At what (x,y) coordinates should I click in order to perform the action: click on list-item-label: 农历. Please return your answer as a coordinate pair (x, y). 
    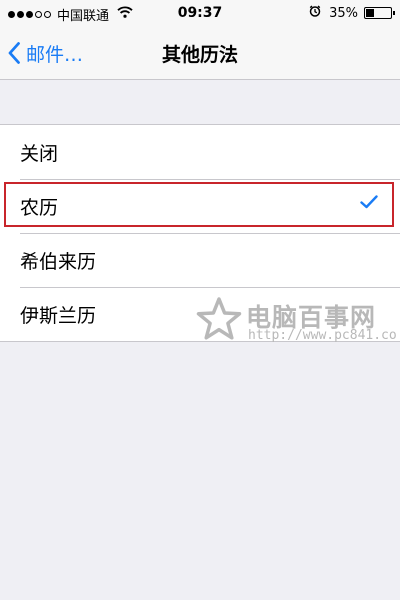
    Looking at the image, I should click on (39, 207).